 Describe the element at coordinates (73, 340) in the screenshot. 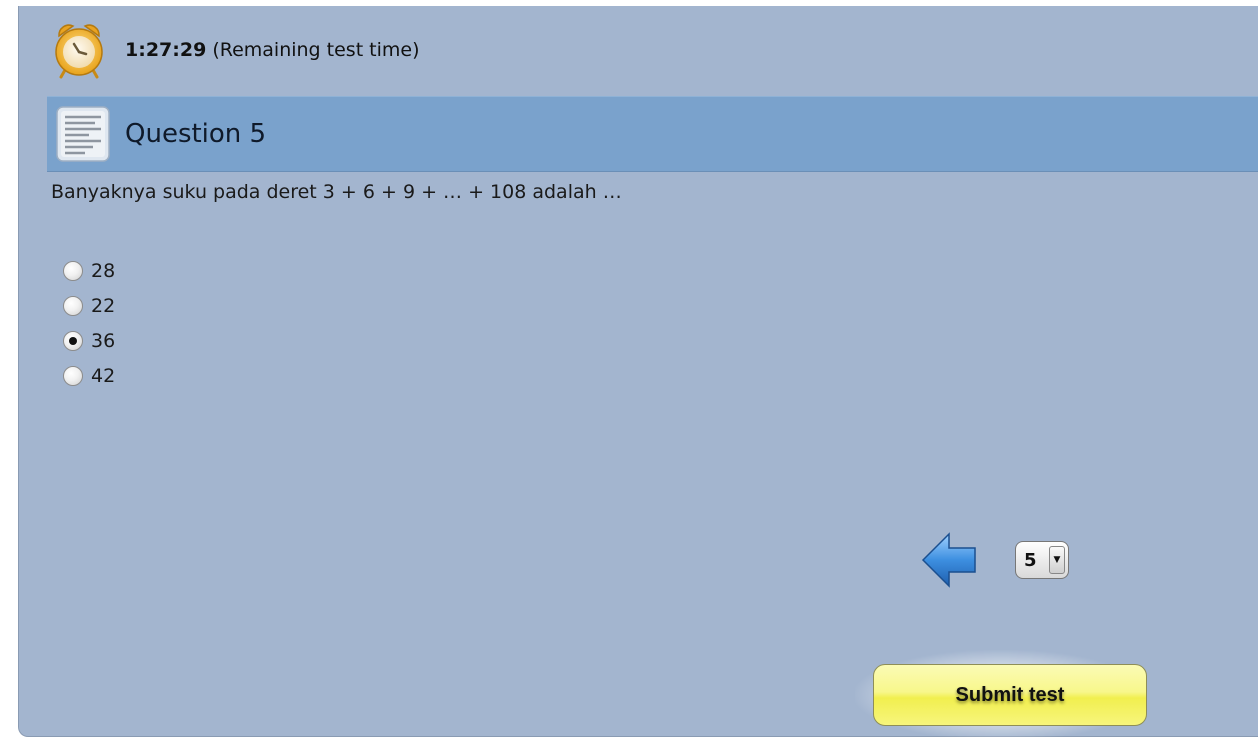

I see `radio-button-selected` at that location.